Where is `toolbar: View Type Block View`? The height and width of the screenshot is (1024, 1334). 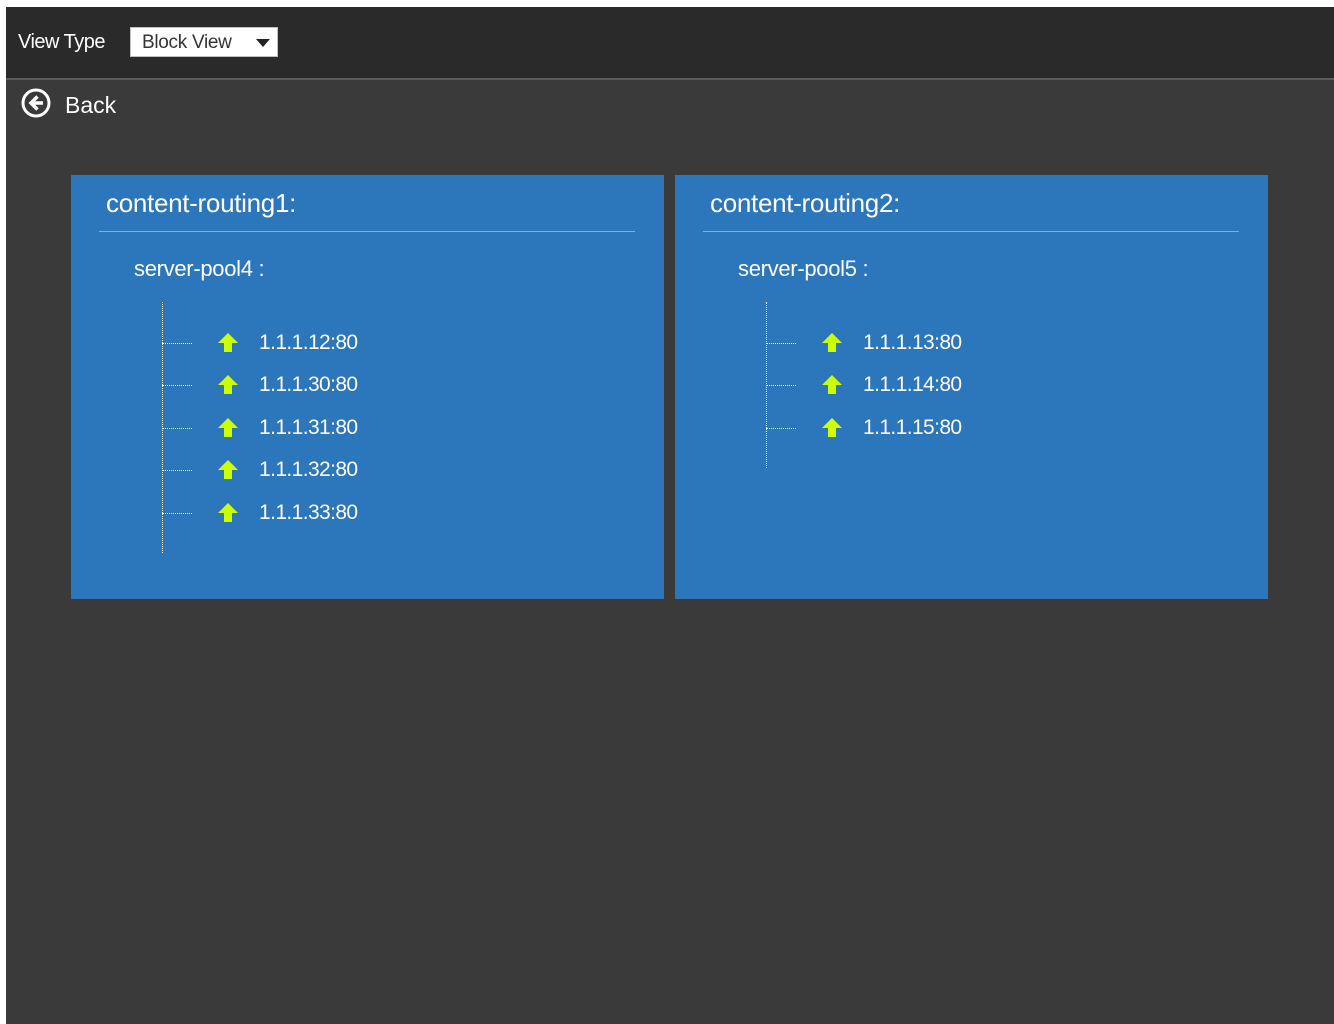
toolbar: View Type Block View is located at coordinates (670, 43).